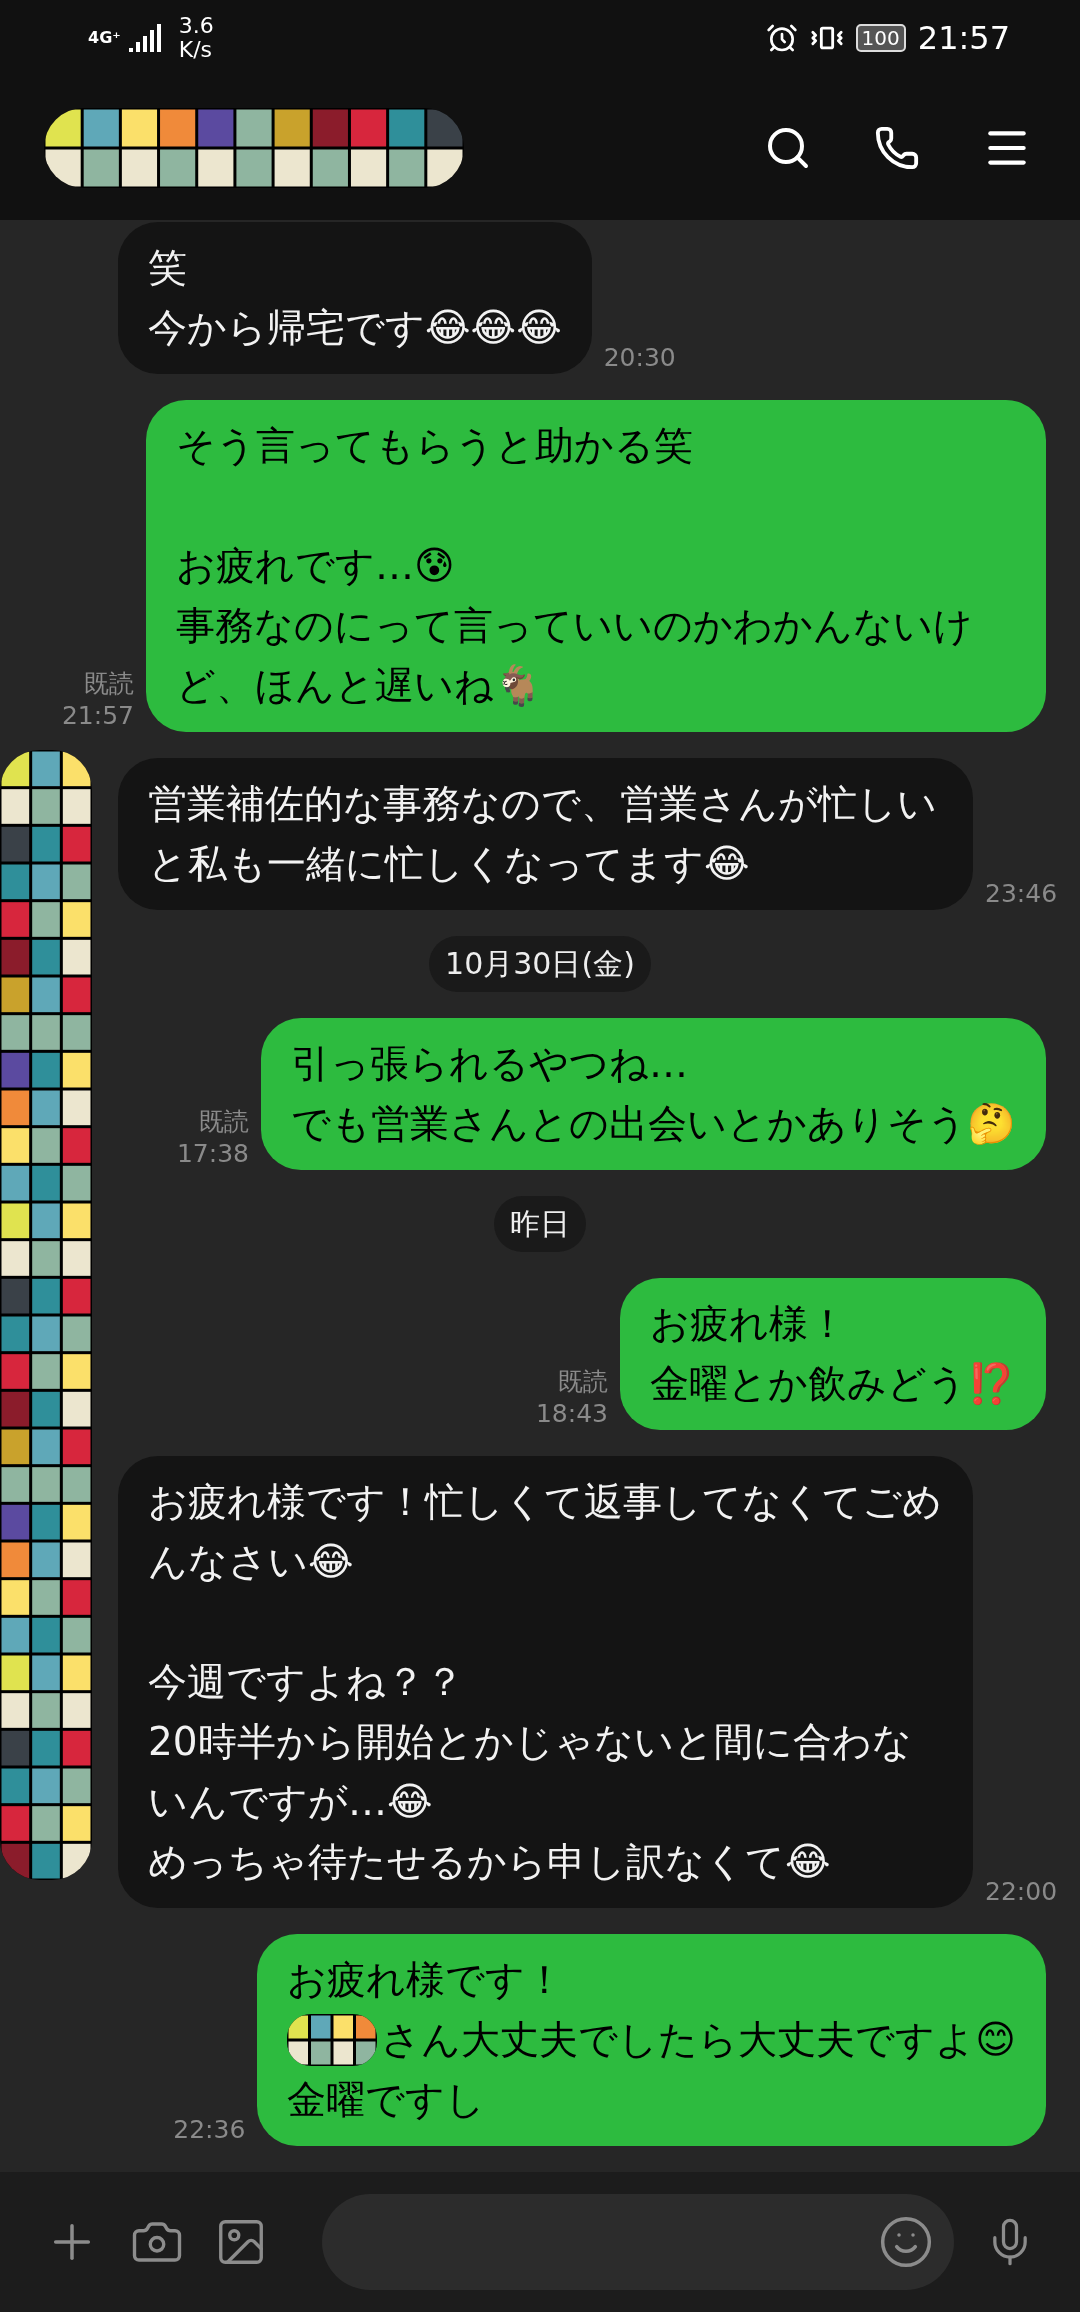 The image size is (1080, 2312). Describe the element at coordinates (639, 358) in the screenshot. I see `message-time: 20:30` at that location.